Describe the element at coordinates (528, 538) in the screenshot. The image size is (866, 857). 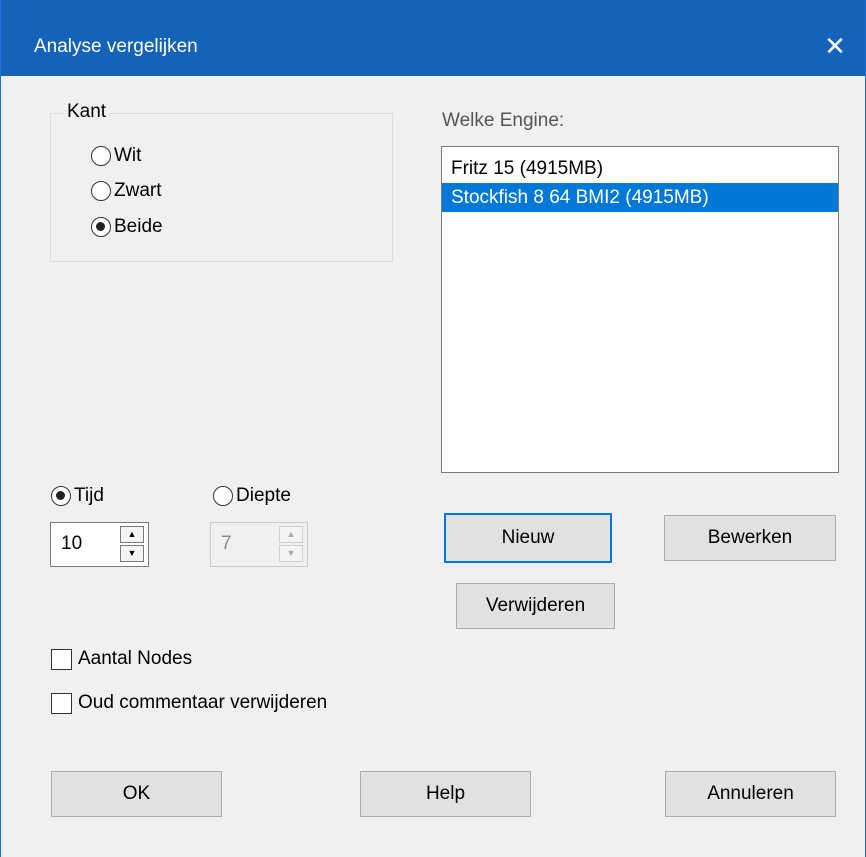
I see `nieuw-button: Nieuw` at that location.